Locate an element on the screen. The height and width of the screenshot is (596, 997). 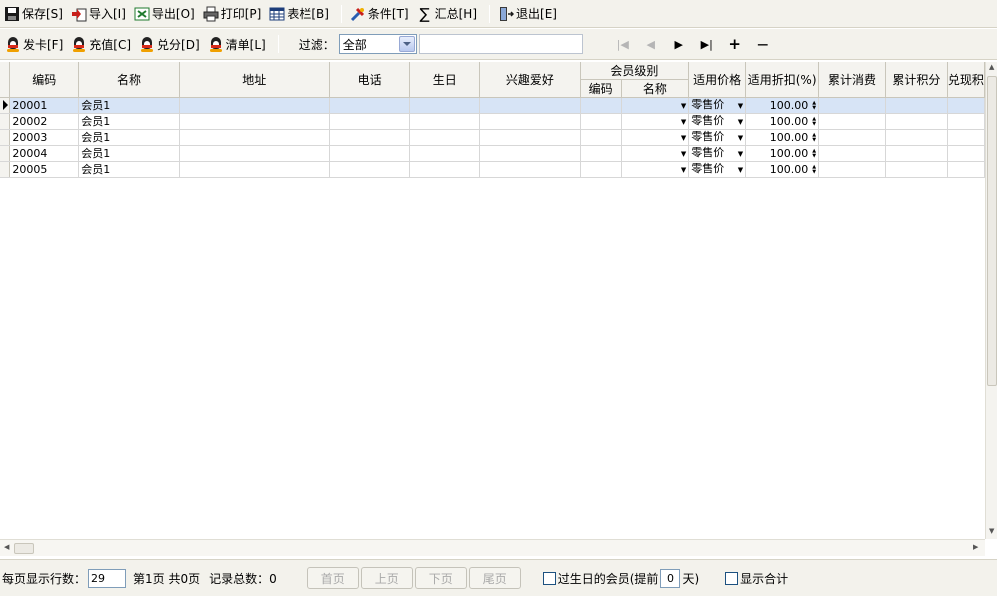
filter-select: 全部 is located at coordinates (377, 44).